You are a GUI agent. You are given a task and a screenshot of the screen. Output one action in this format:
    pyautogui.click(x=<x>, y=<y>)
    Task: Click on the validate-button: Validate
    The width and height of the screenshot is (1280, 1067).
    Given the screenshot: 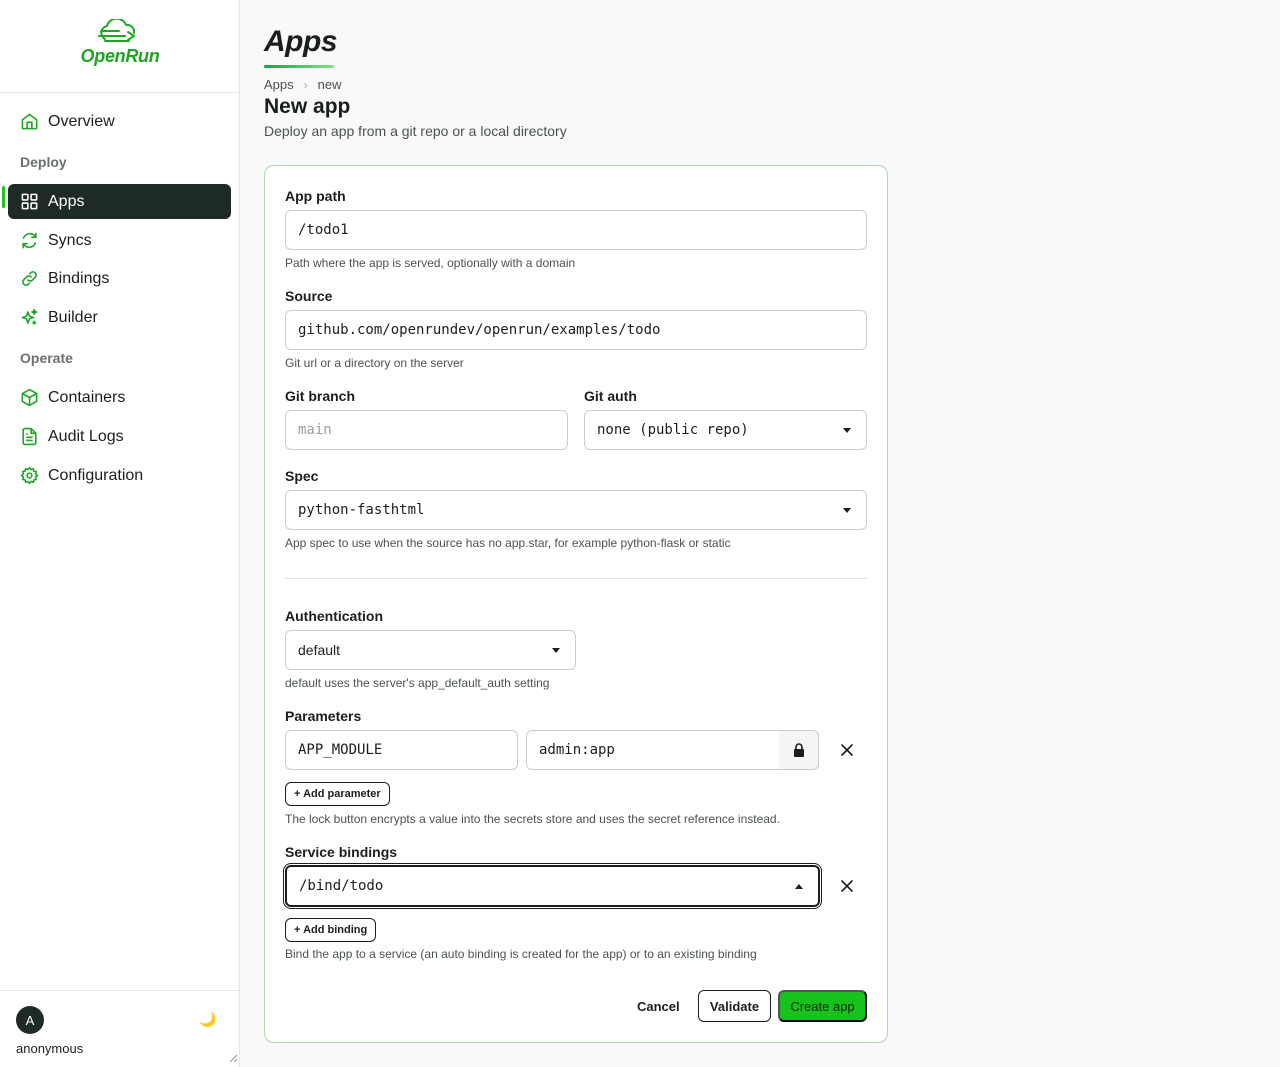 What is the action you would take?
    pyautogui.click(x=734, y=1006)
    